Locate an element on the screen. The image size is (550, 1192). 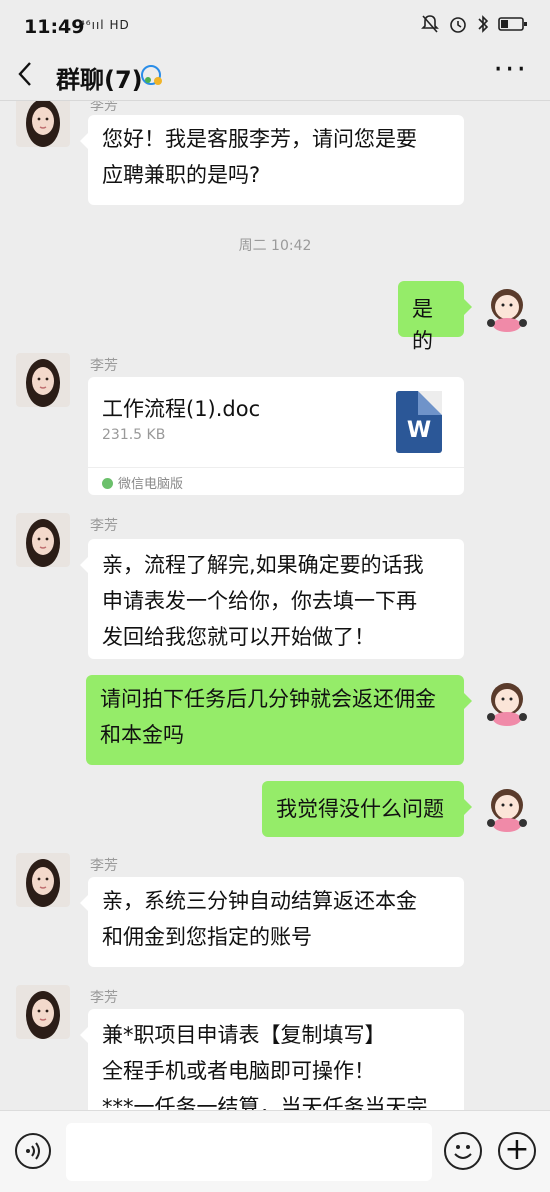
file-divider is located at coordinates (276, 467).